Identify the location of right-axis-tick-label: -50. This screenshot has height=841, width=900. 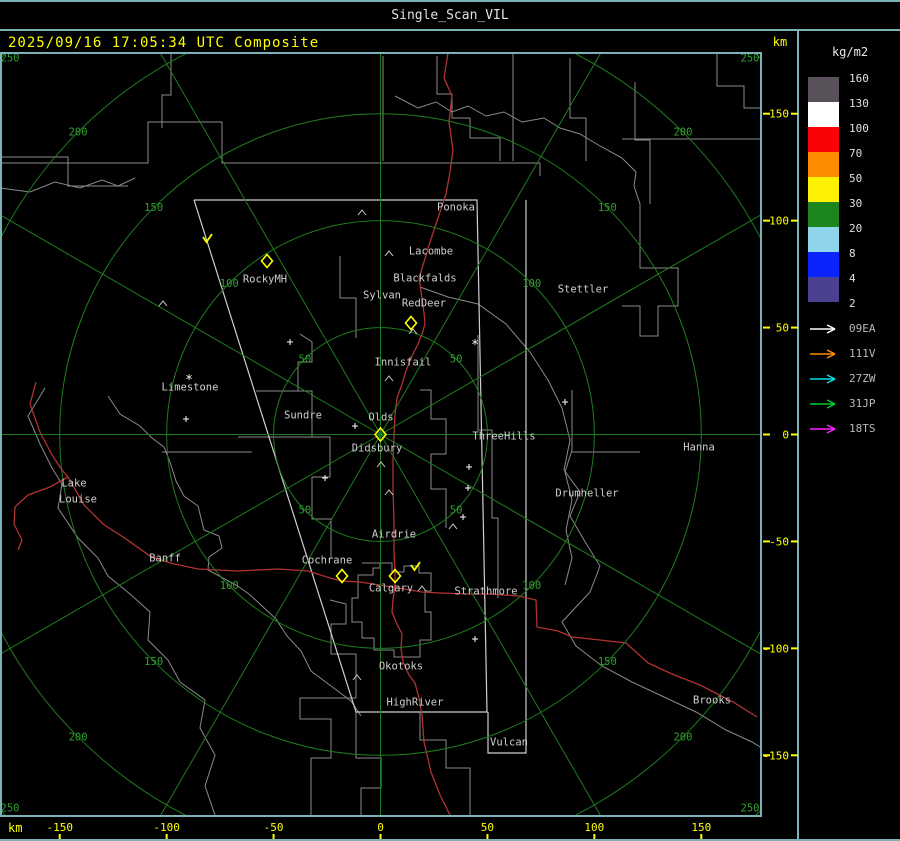
(779, 541).